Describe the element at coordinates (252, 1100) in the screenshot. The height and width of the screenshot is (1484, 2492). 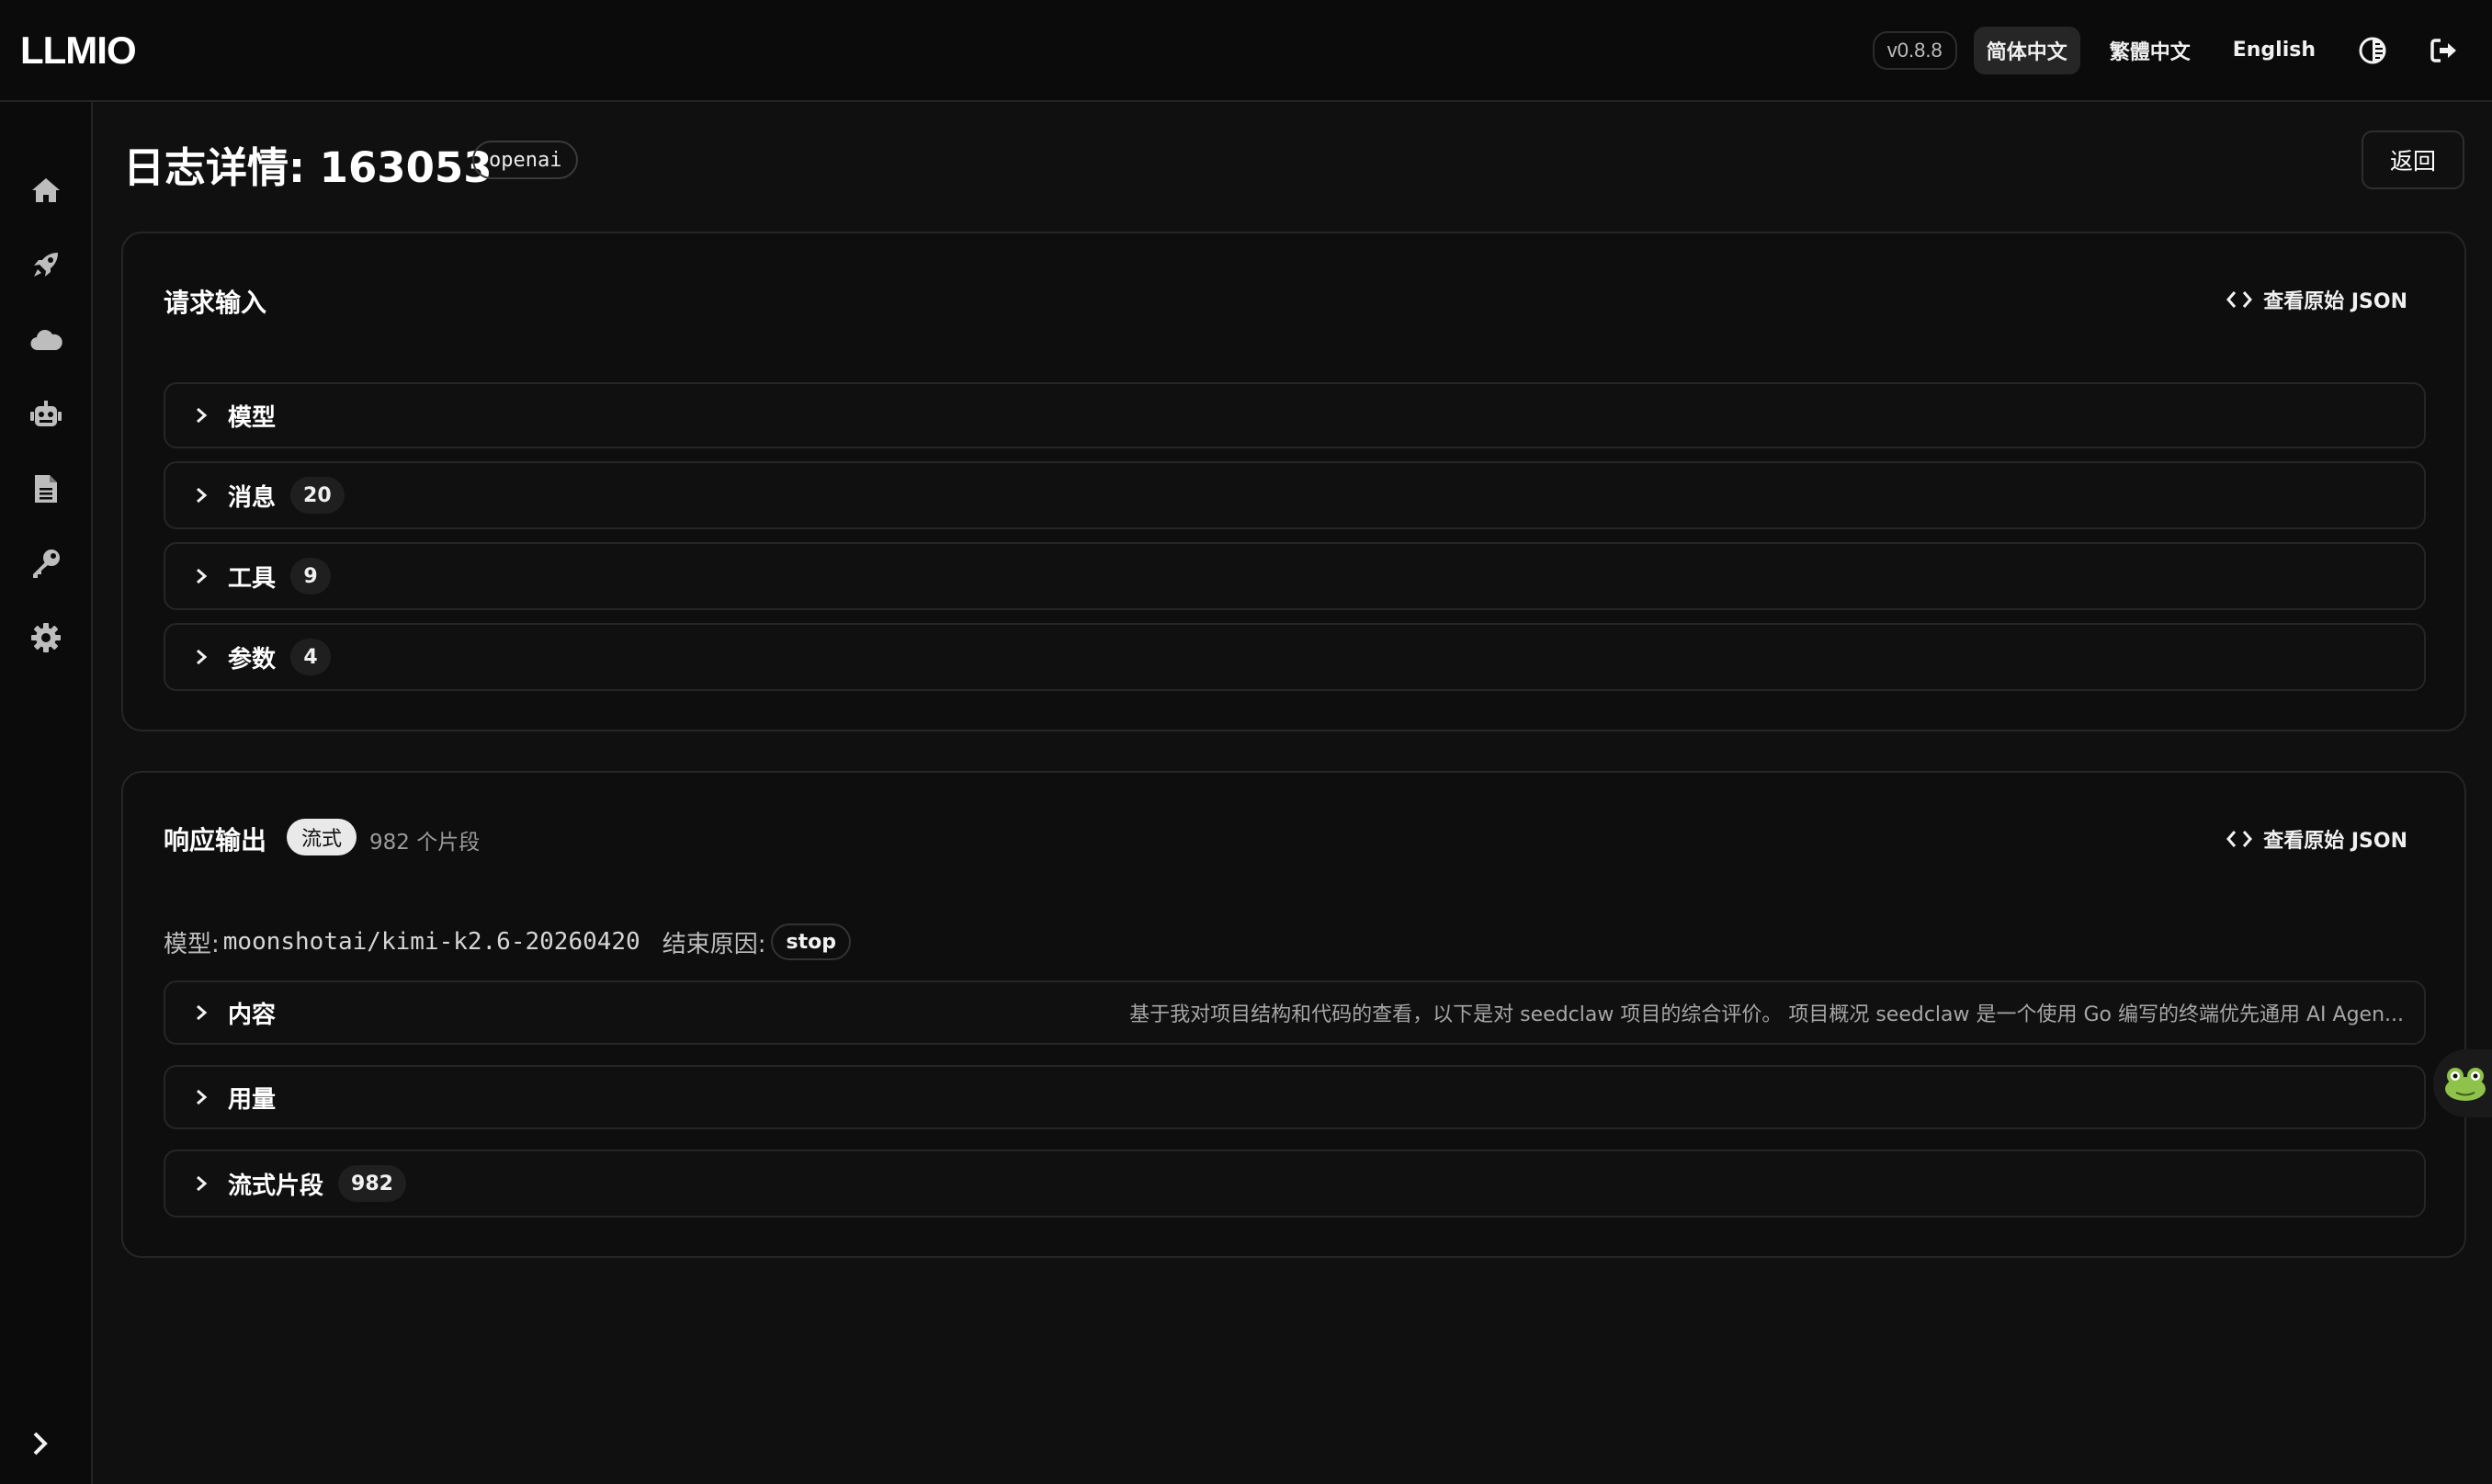
I see `response-row-label: 用量` at that location.